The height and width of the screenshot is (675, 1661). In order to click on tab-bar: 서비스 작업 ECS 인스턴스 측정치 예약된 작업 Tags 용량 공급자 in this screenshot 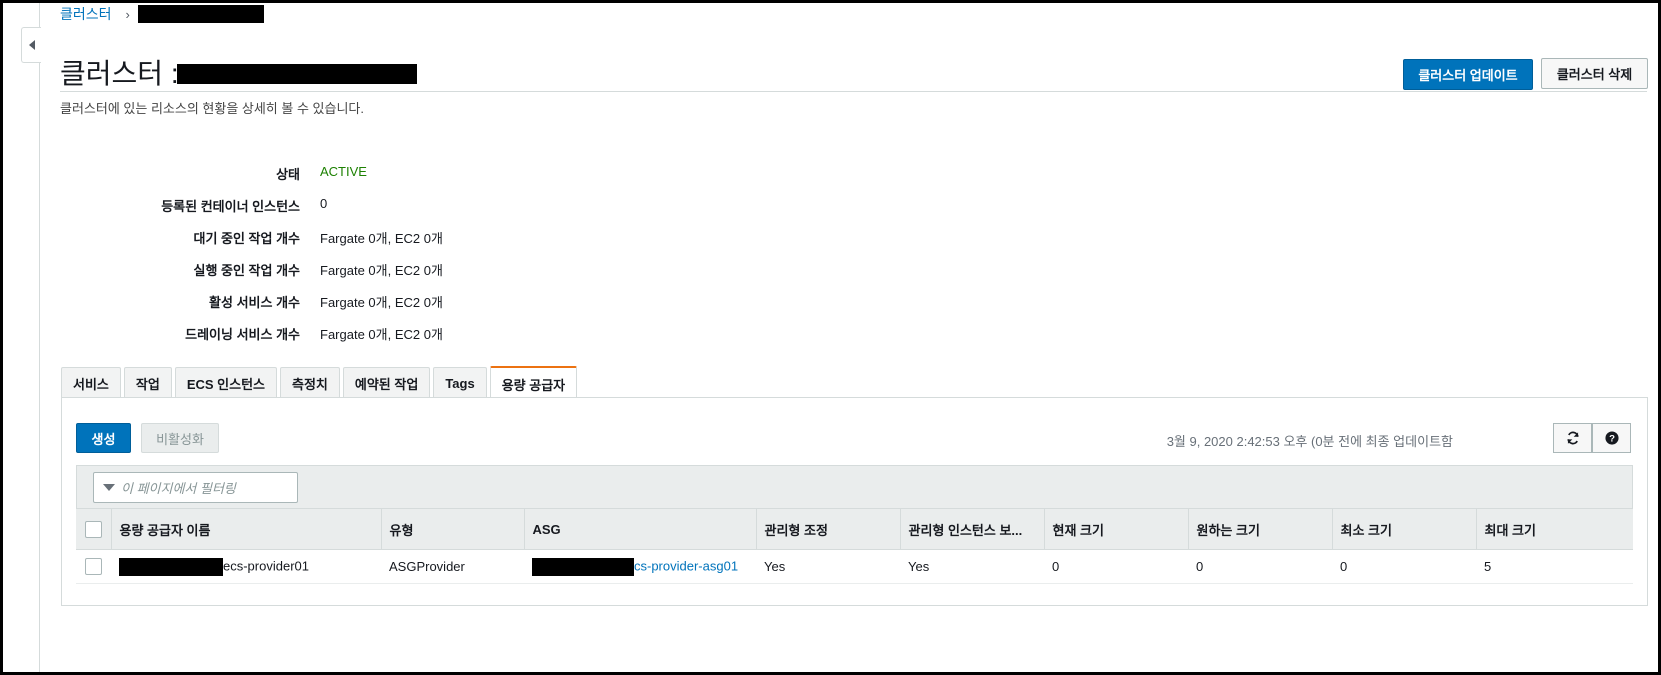, I will do `click(320, 382)`.